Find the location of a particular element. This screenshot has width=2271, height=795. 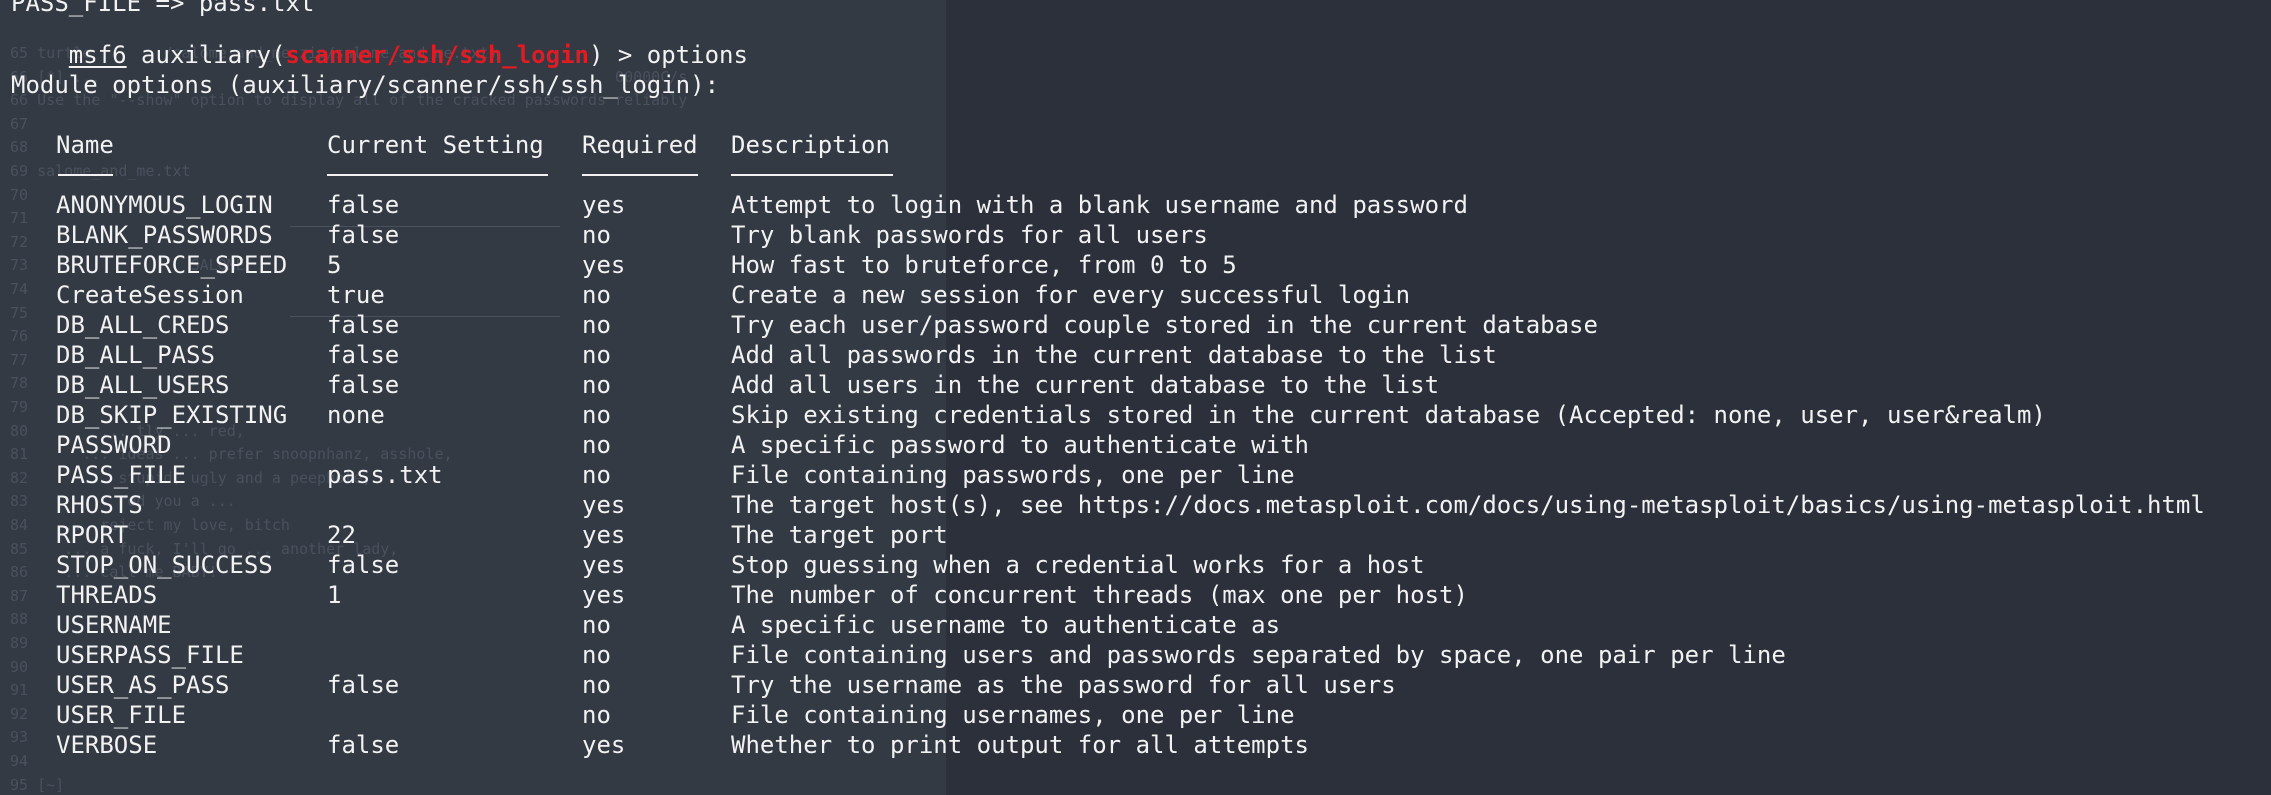

option-name: PASS_FILE is located at coordinates (121, 475).